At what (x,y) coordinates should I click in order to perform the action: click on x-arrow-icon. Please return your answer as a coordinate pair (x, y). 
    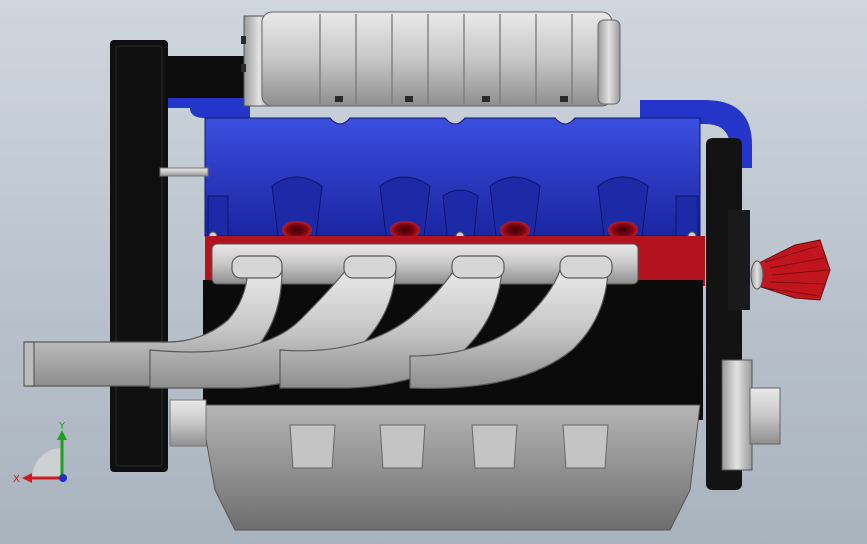
    Looking at the image, I should click on (27, 478).